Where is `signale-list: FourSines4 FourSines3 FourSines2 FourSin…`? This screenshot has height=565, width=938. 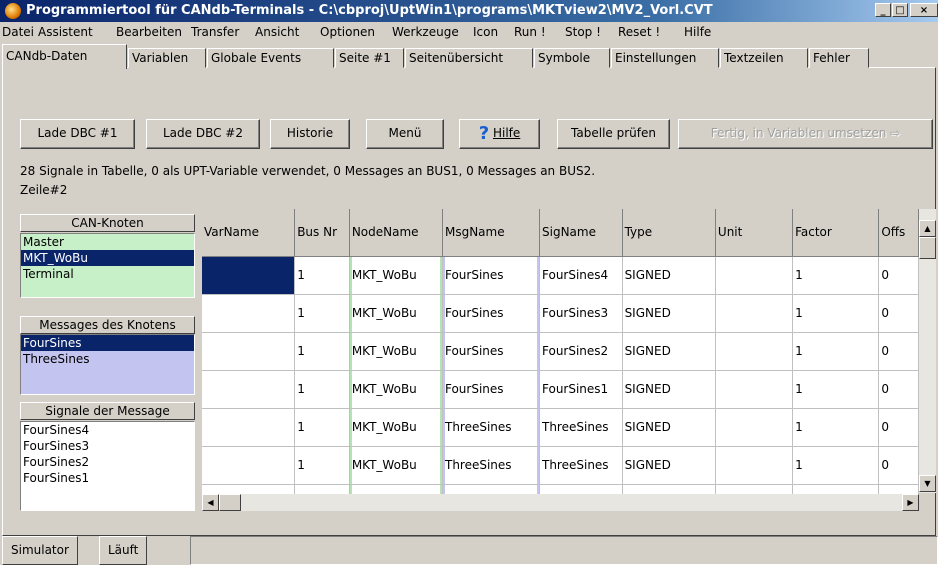 signale-list: FourSines4 FourSines3 FourSines2 FourSin… is located at coordinates (107, 466).